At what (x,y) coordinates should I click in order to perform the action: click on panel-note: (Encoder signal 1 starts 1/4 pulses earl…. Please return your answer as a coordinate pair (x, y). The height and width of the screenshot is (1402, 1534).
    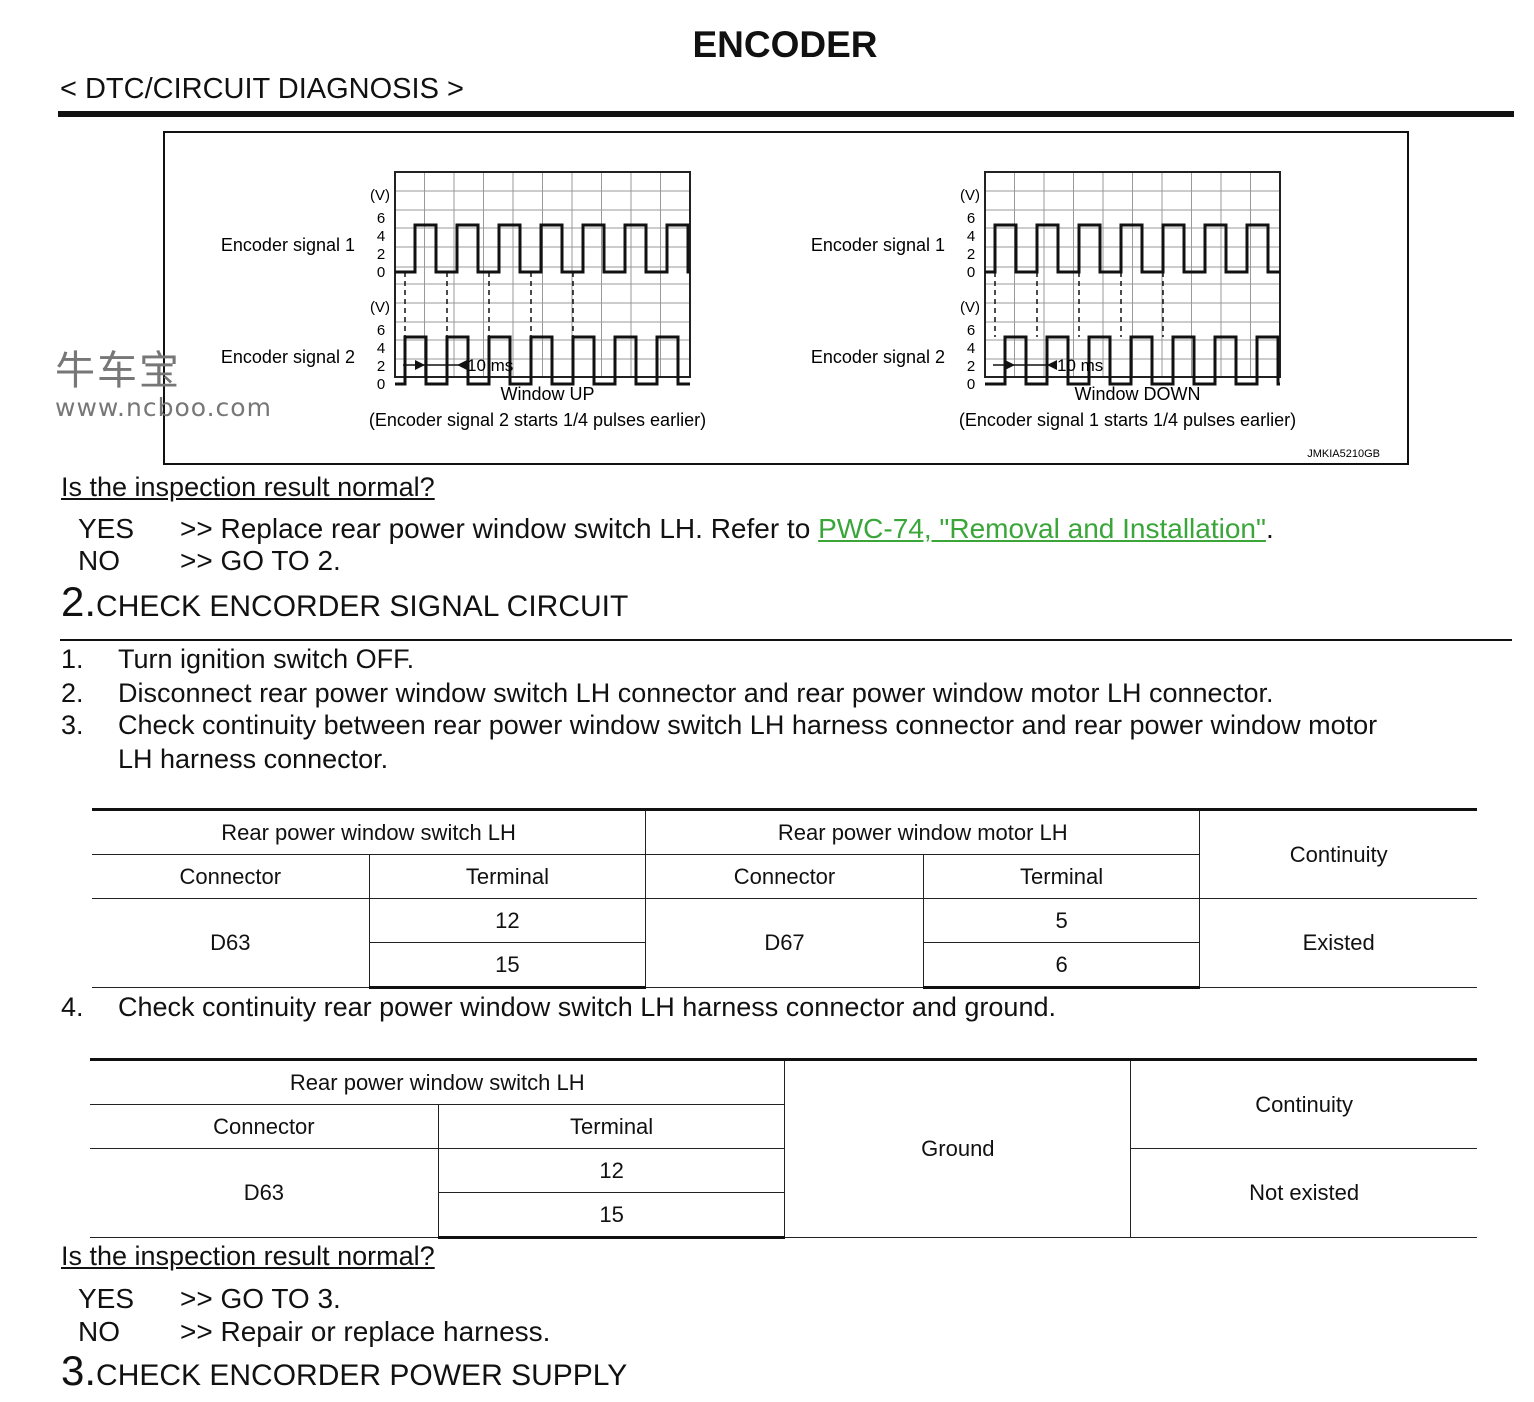
    Looking at the image, I should click on (1127, 420).